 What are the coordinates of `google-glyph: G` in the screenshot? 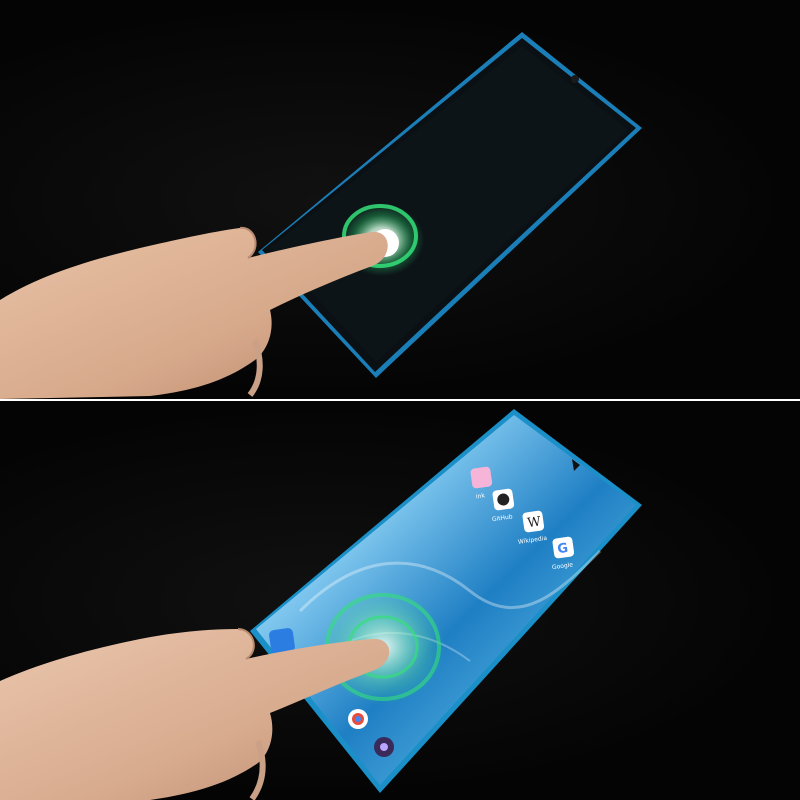 It's located at (563, 549).